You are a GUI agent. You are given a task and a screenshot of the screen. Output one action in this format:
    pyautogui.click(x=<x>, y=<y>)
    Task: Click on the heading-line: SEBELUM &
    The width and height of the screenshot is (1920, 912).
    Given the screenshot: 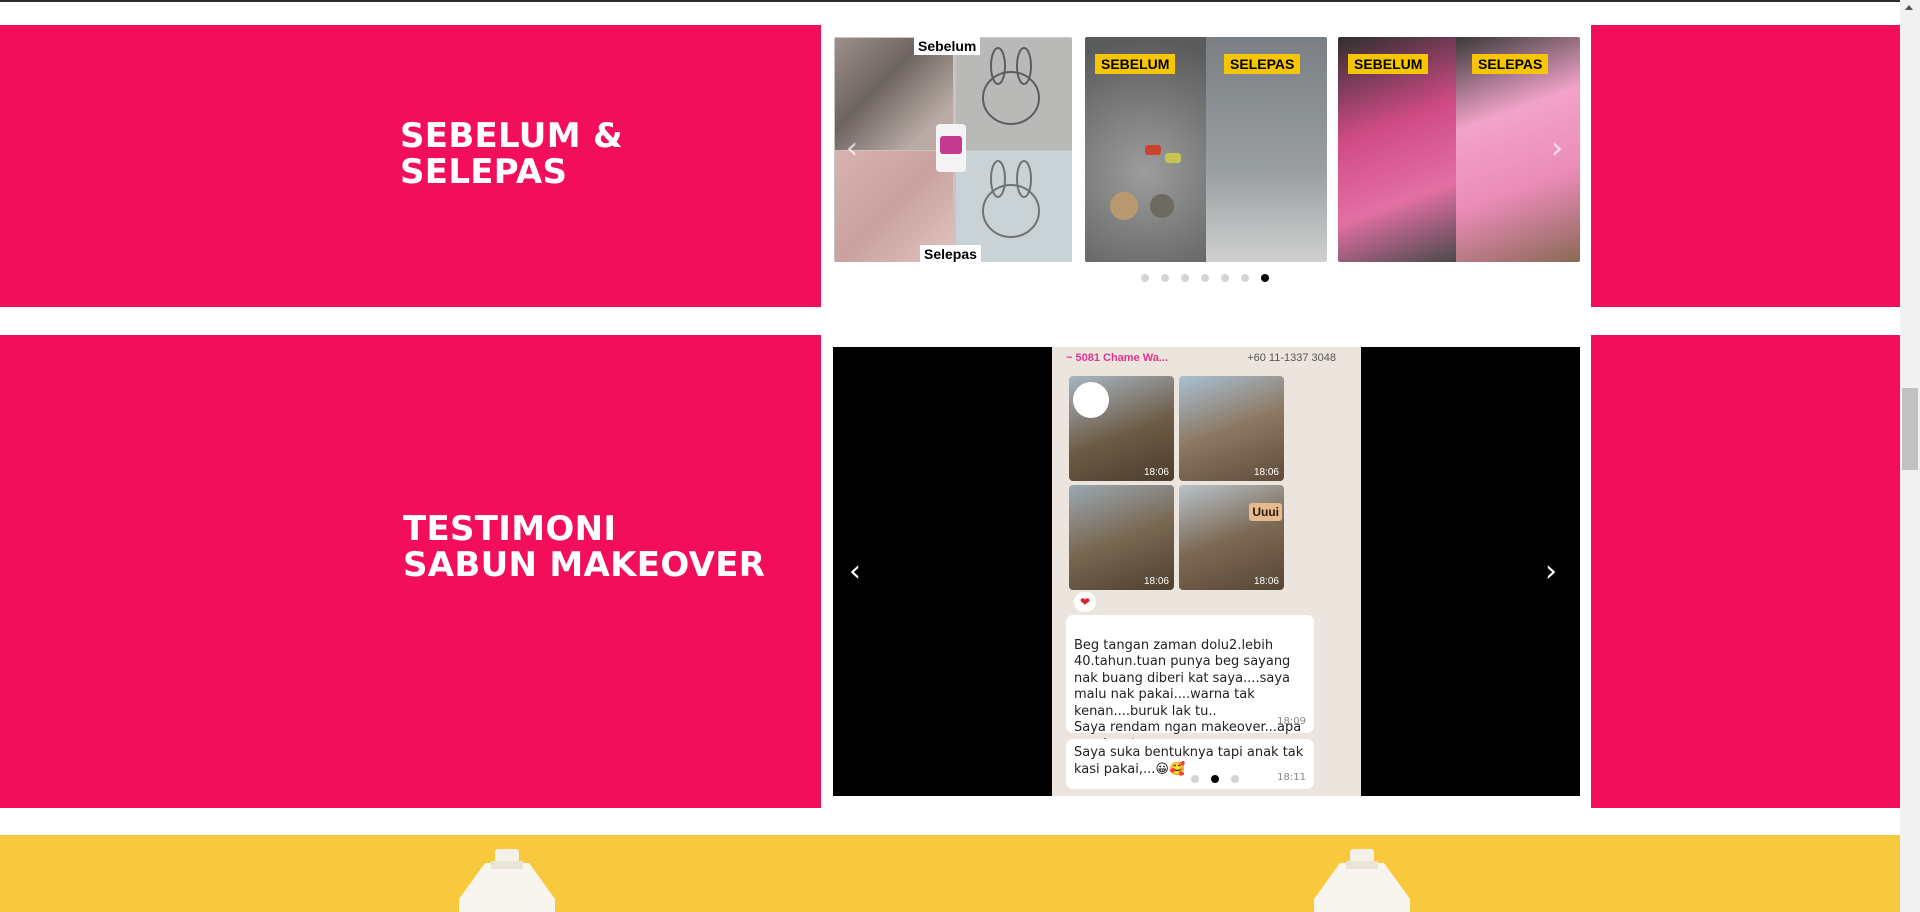 What is the action you would take?
    pyautogui.click(x=511, y=136)
    